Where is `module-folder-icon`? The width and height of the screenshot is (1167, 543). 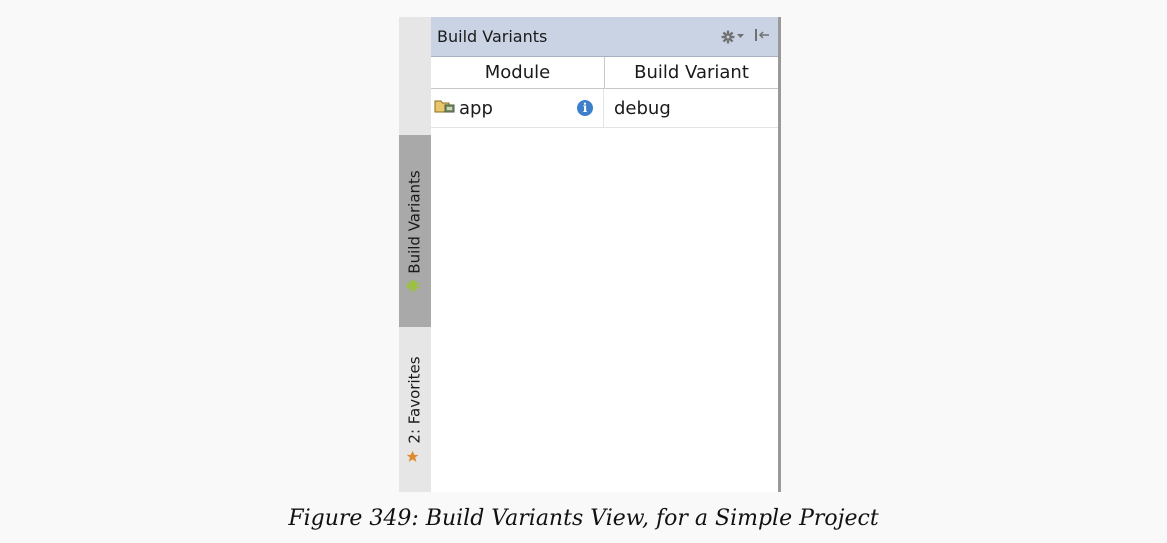
module-folder-icon is located at coordinates (445, 108).